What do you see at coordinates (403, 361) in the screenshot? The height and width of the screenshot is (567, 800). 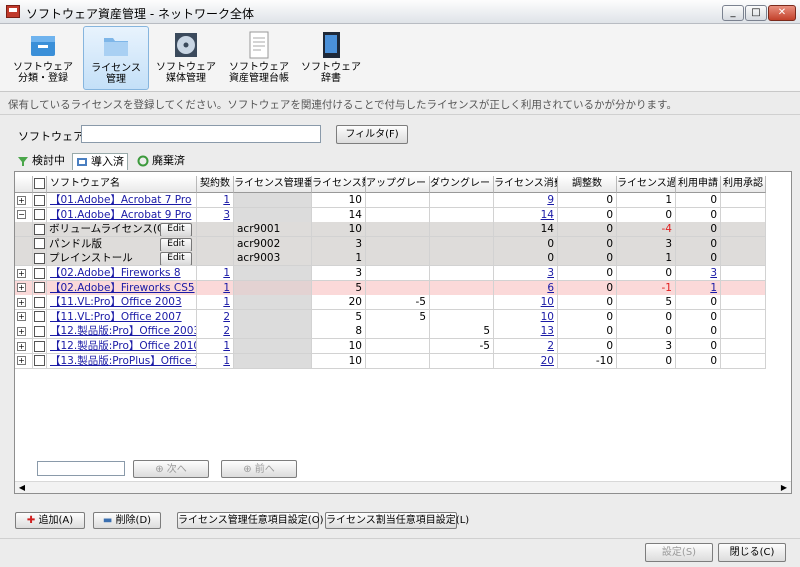 I see `table-row: + 【13.製品版:ProPlus】Office 2010 1 10 20 -10 0 0` at bounding box center [403, 361].